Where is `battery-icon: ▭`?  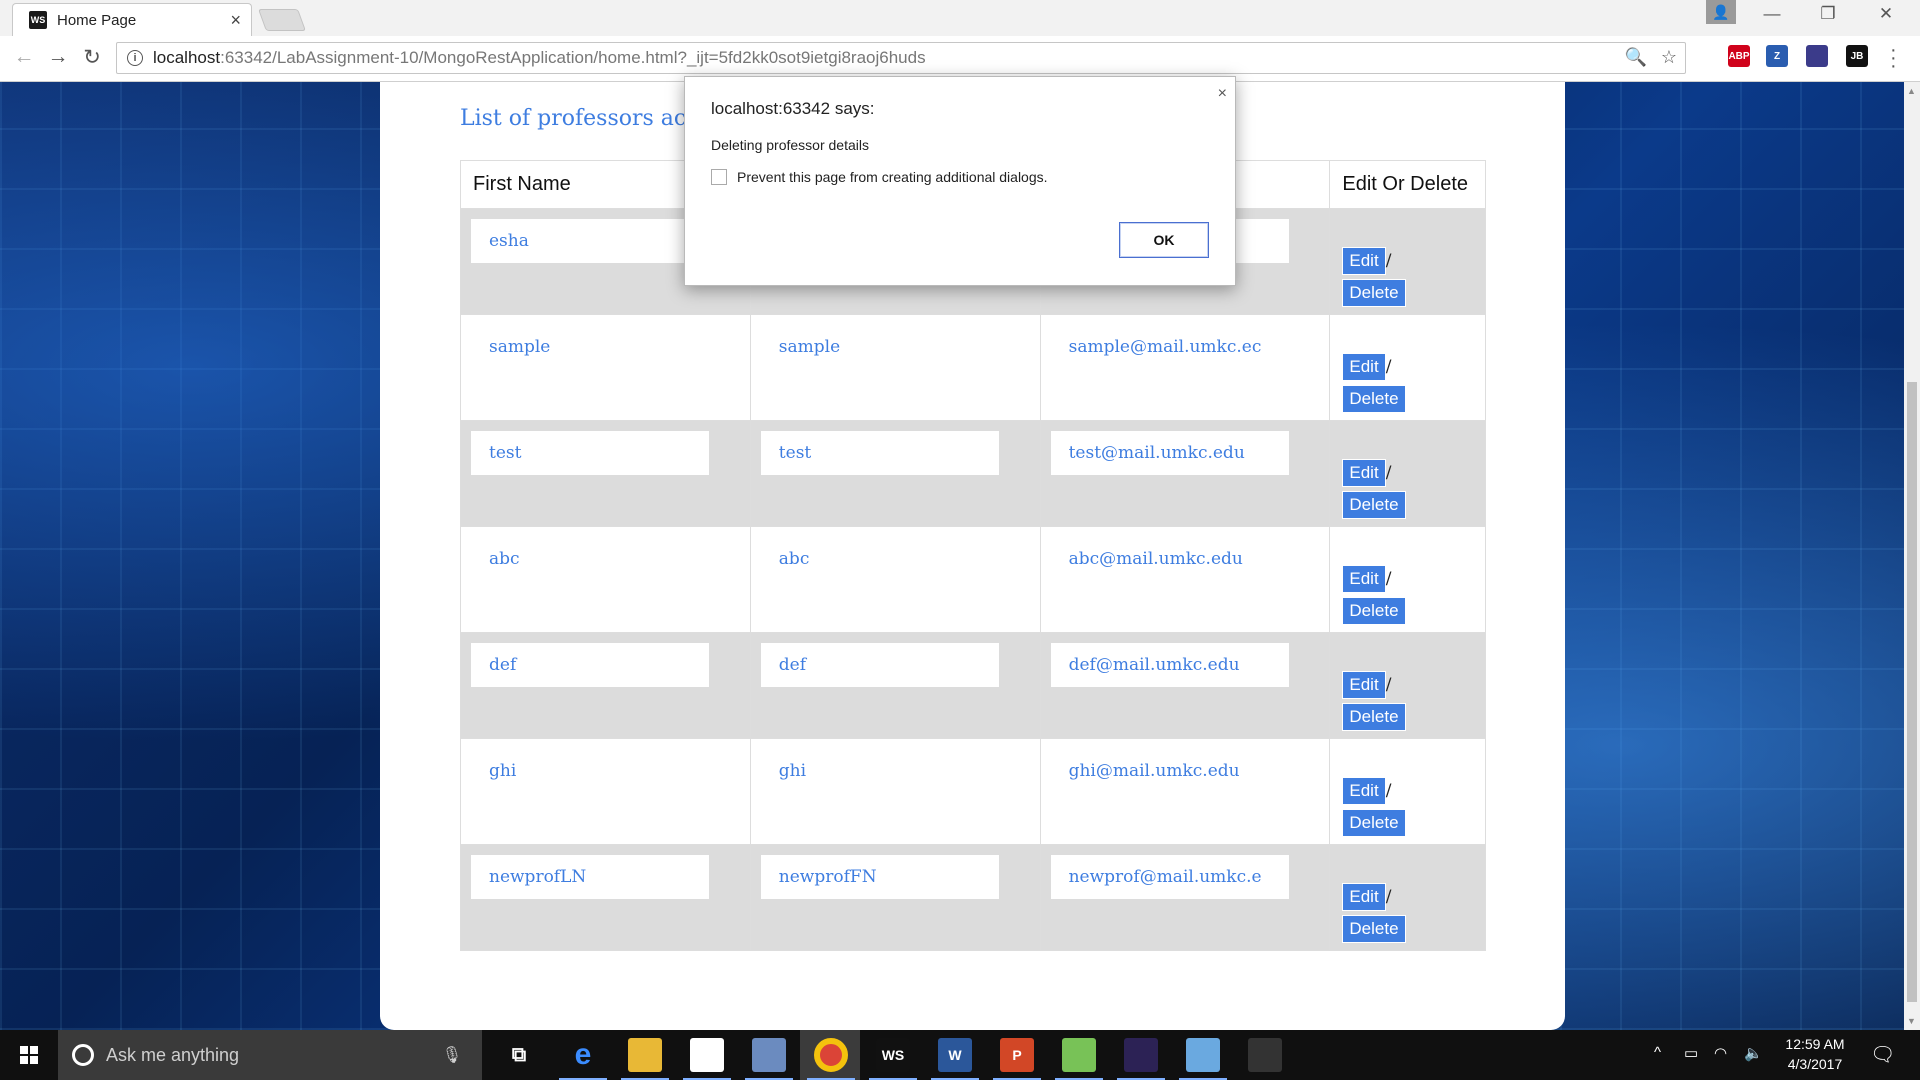
battery-icon: ▭ is located at coordinates (1691, 1053).